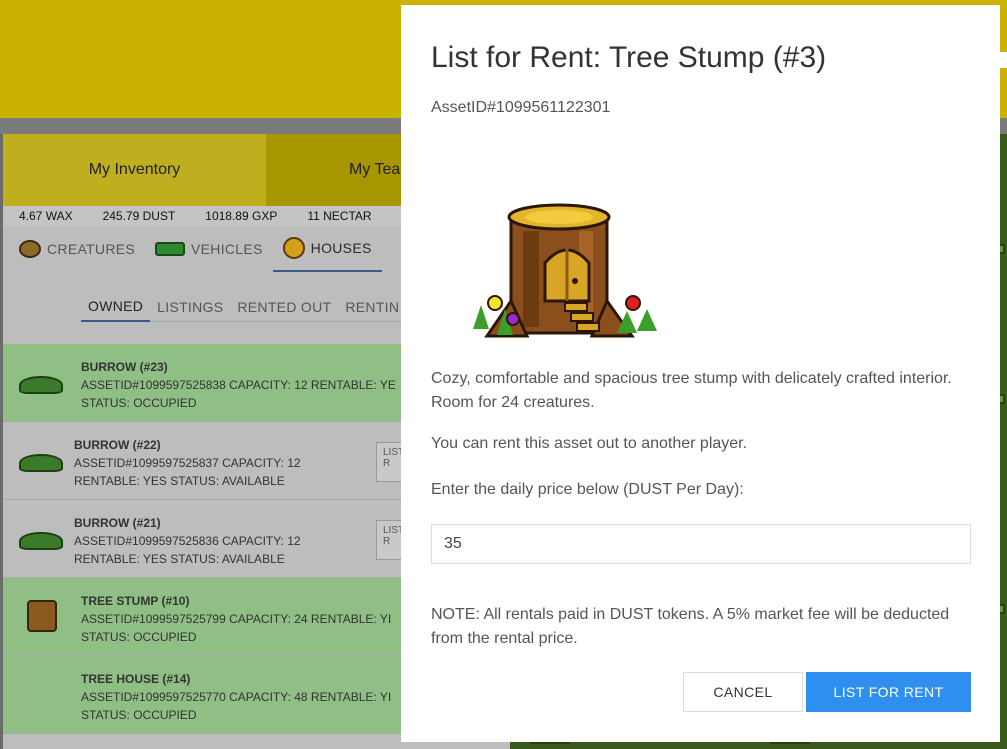 Image resolution: width=1007 pixels, height=749 pixels. I want to click on tab-houses: HOUSES, so click(327, 249).